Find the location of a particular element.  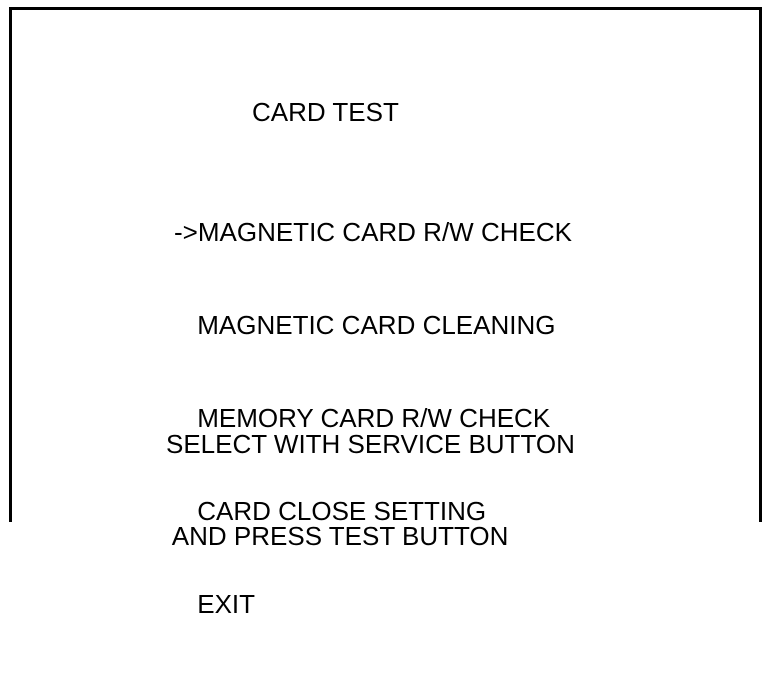

menu-item-label: MAGNETIC CARD CLEANING is located at coordinates (373, 325).